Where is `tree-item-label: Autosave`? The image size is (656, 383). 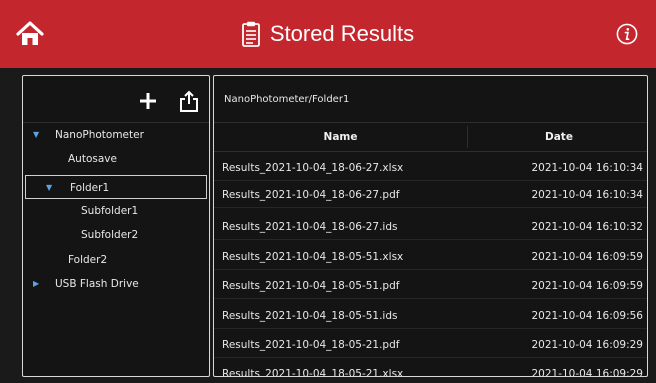 tree-item-label: Autosave is located at coordinates (92, 159).